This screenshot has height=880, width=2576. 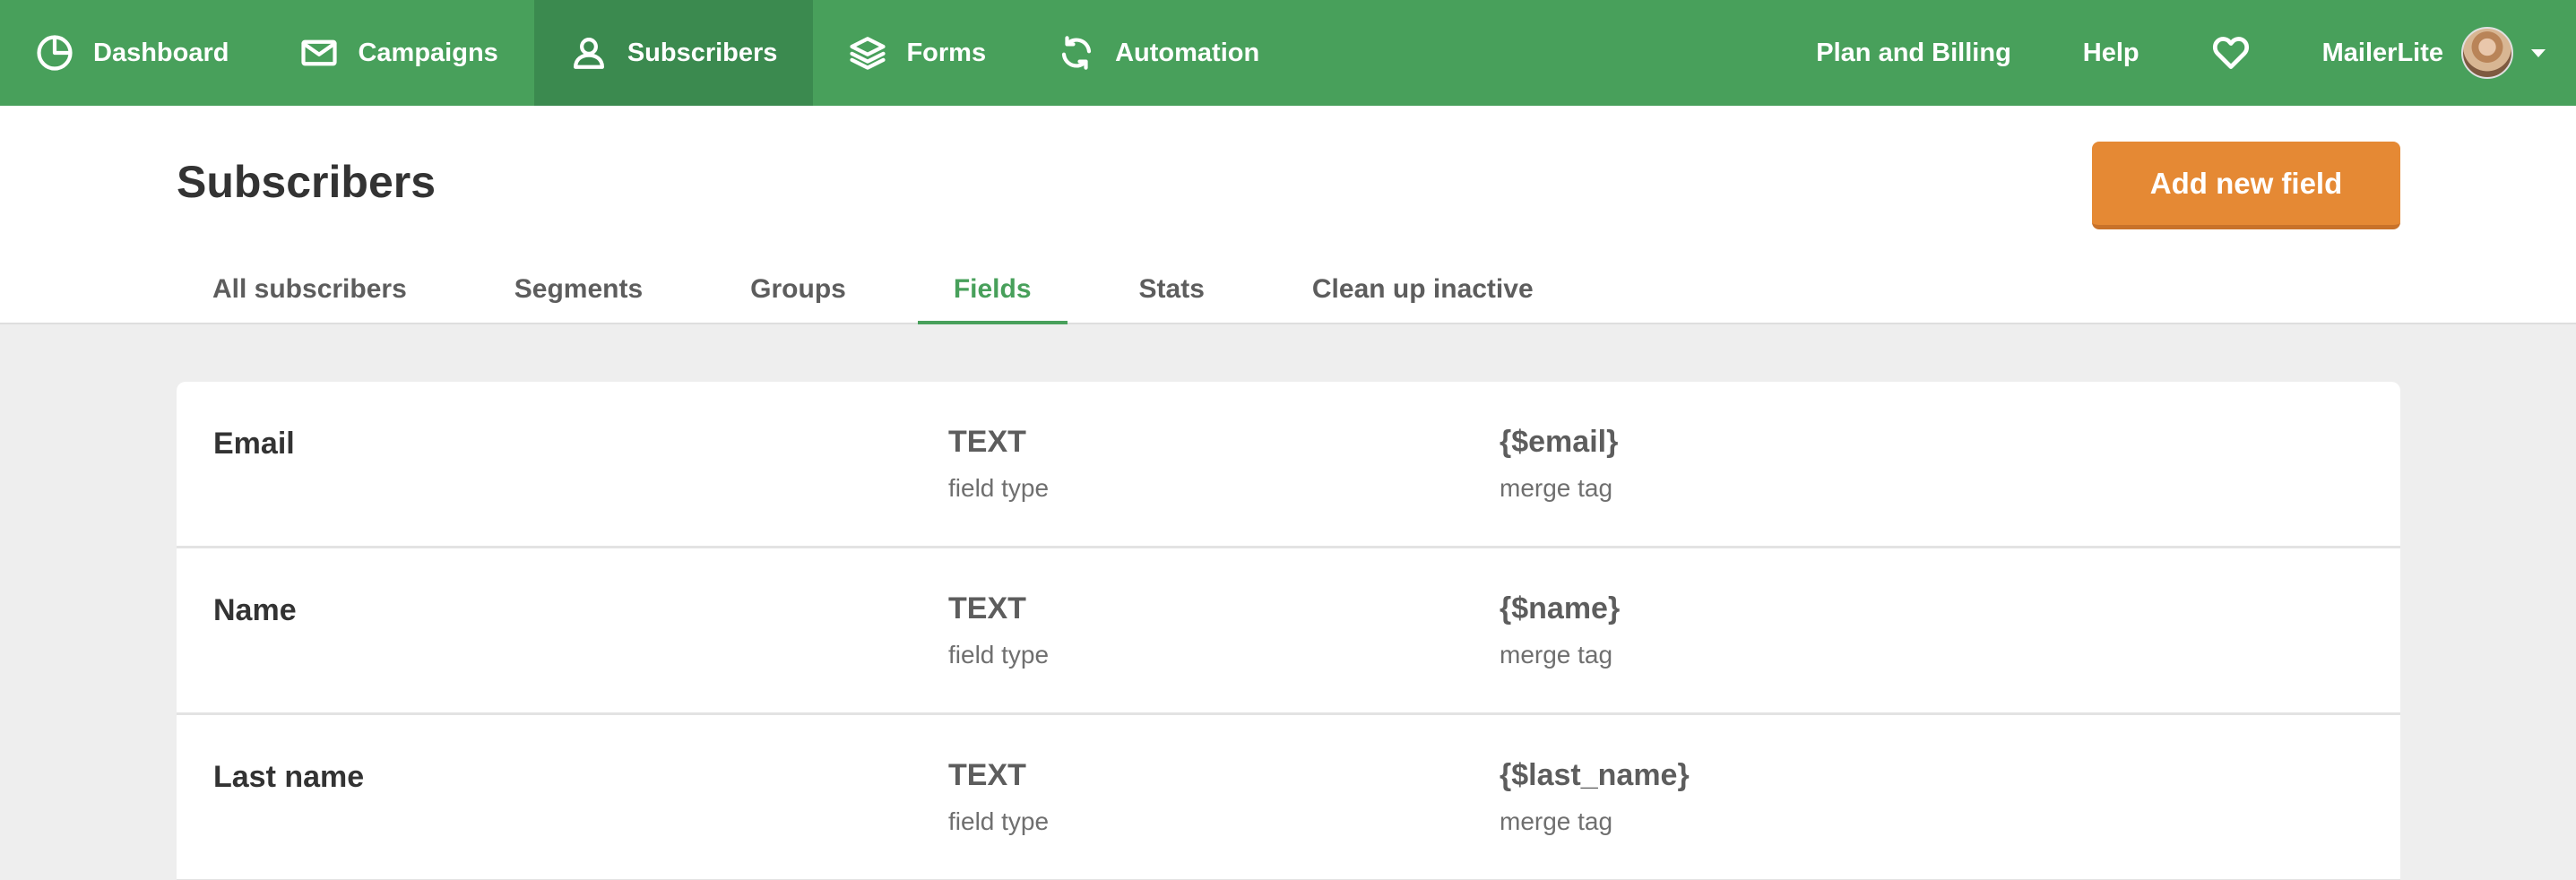 What do you see at coordinates (54, 53) in the screenshot?
I see `pie-chart-icon` at bounding box center [54, 53].